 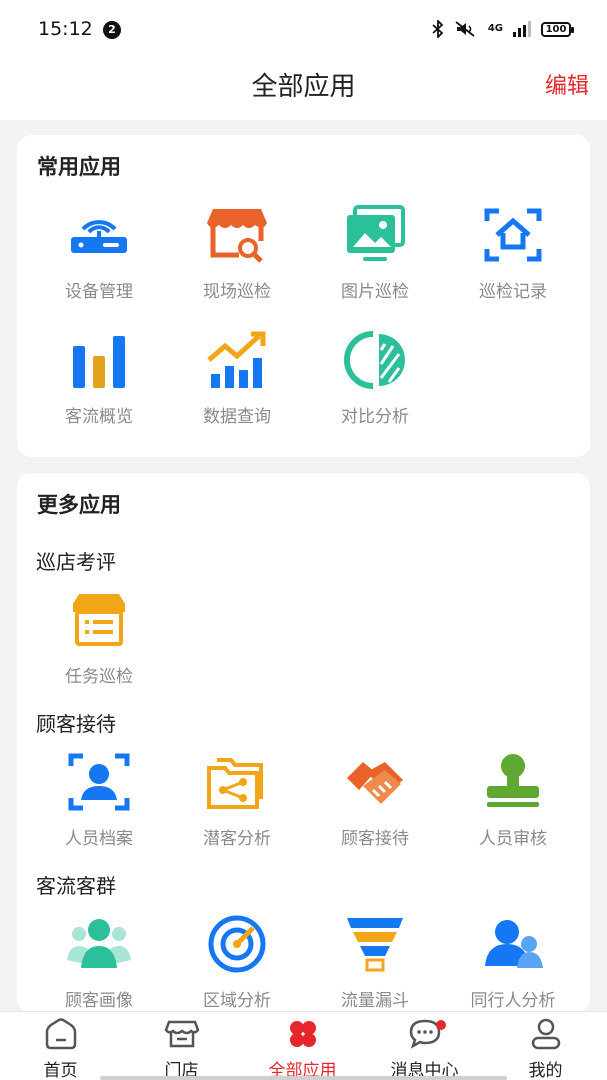 What do you see at coordinates (99, 236) in the screenshot?
I see `router-icon` at bounding box center [99, 236].